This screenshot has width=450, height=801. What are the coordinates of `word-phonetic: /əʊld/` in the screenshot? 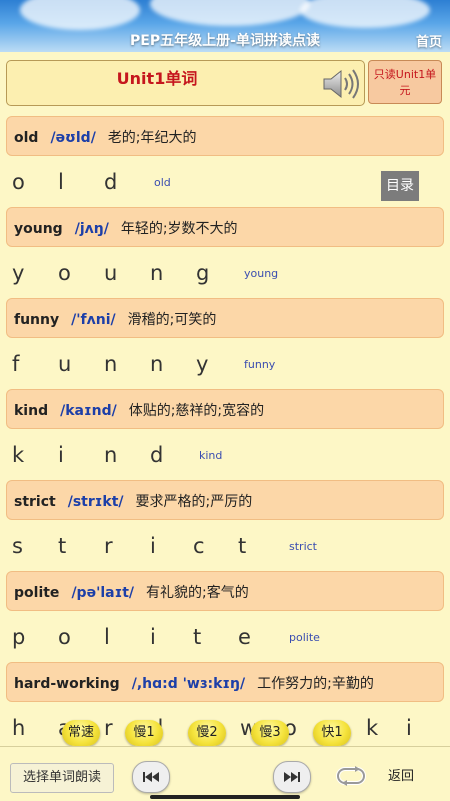 It's located at (73, 138).